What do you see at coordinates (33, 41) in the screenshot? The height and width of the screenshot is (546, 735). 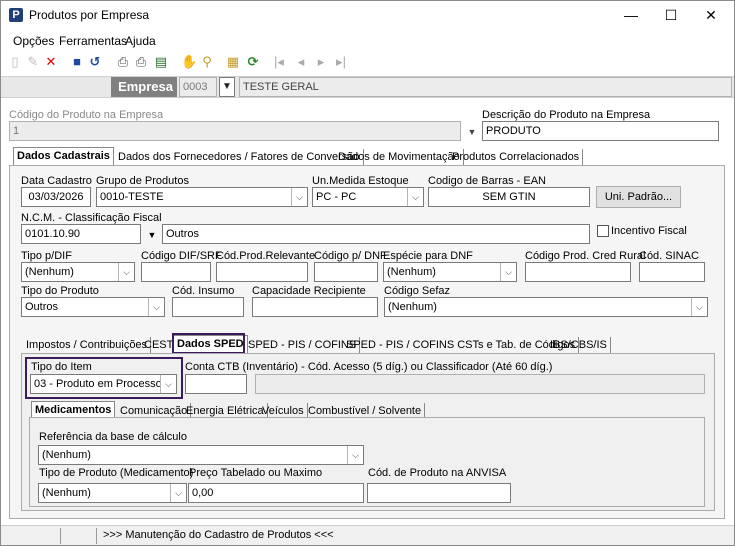 I see `menu-opcoes: Opções` at bounding box center [33, 41].